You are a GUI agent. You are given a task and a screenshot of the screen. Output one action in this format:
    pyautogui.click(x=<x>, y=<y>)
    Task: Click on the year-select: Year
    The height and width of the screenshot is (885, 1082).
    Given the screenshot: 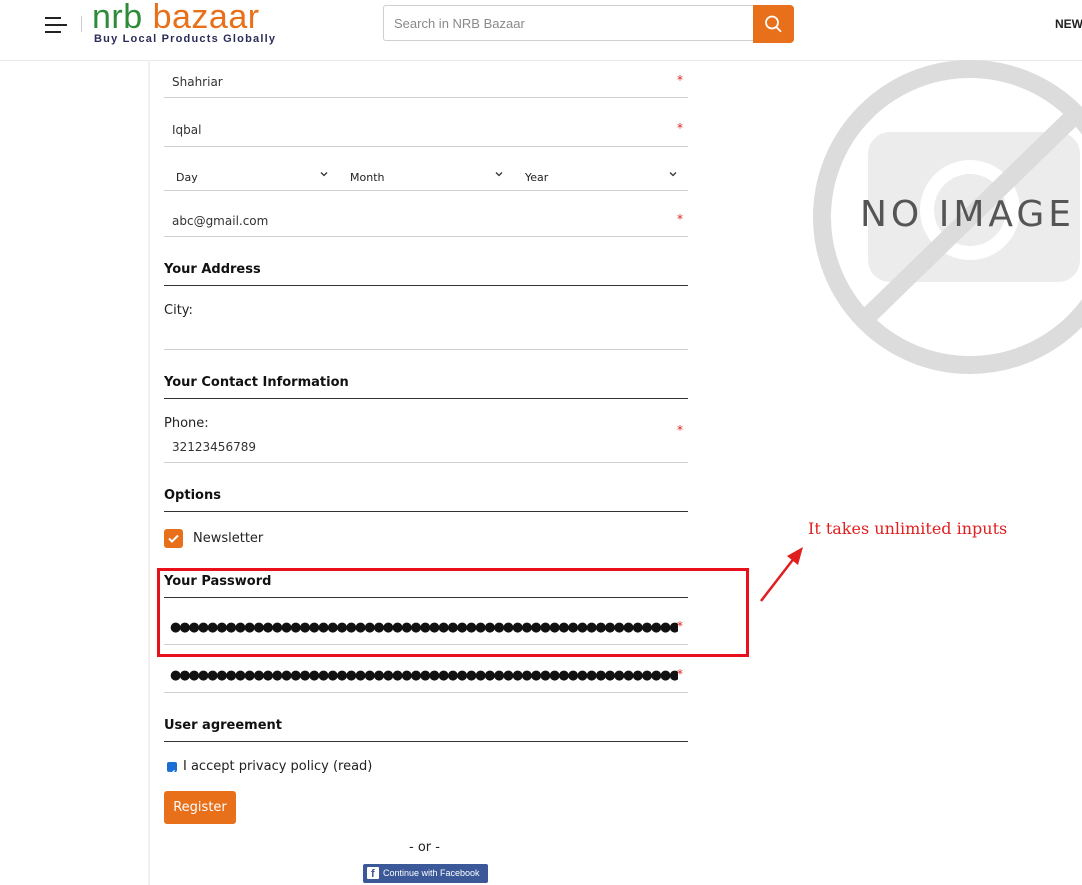 What is the action you would take?
    pyautogui.click(x=536, y=177)
    